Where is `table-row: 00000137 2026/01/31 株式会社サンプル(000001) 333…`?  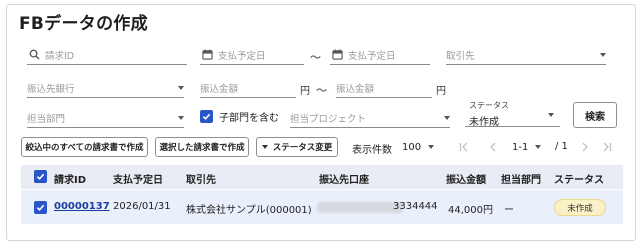
table-row: 00000137 2026/01/31 株式会社サンプル(000001) 333… is located at coordinates (322, 207).